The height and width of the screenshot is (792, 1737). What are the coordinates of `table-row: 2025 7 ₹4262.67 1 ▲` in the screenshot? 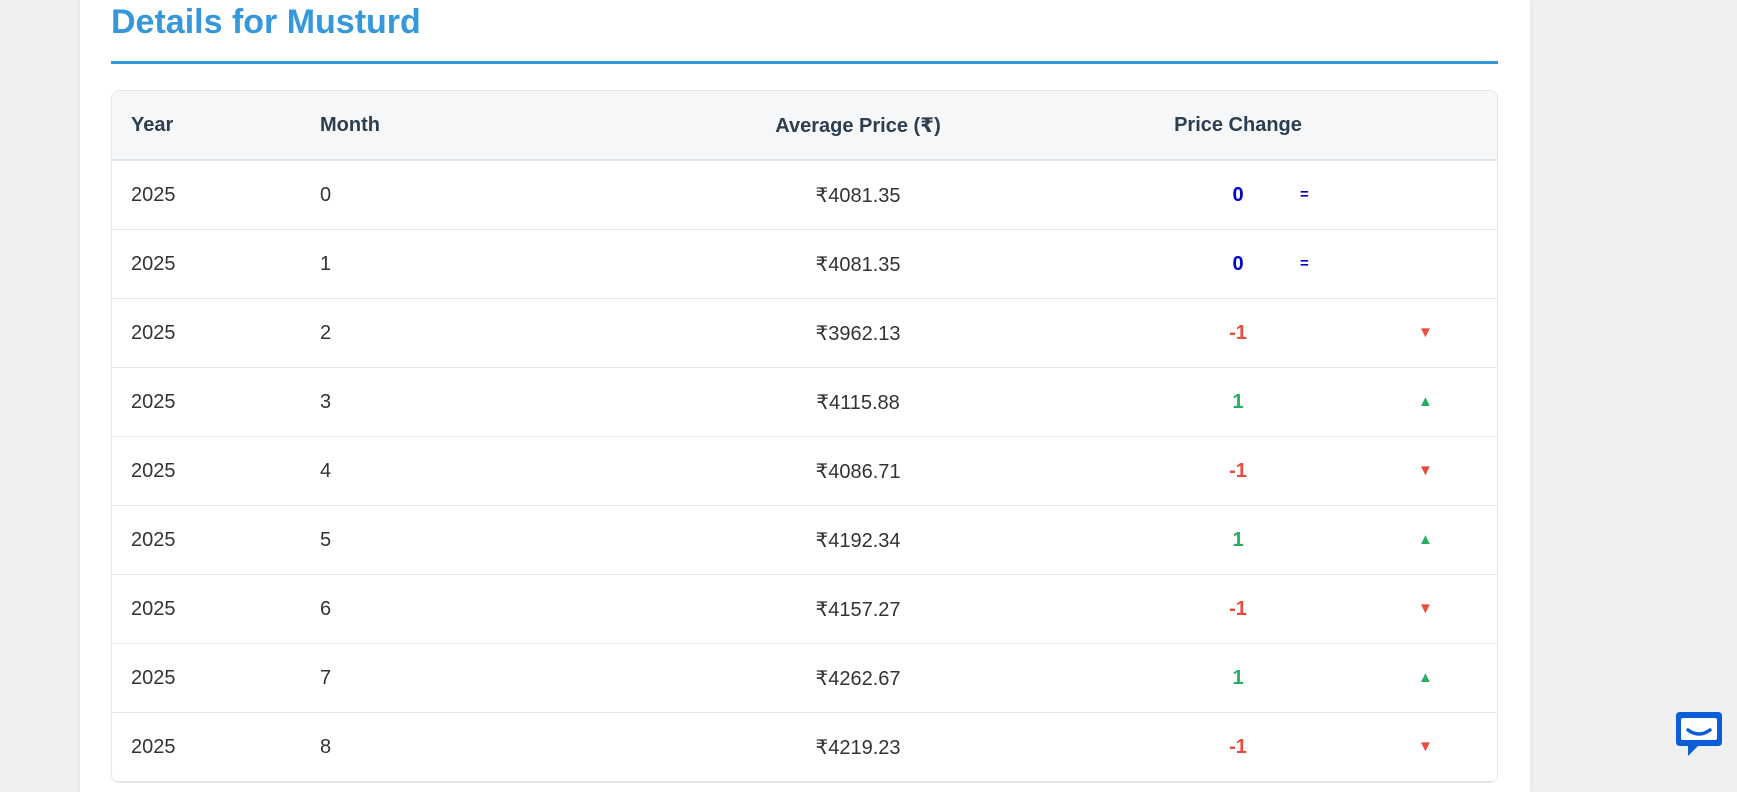 It's located at (804, 678).